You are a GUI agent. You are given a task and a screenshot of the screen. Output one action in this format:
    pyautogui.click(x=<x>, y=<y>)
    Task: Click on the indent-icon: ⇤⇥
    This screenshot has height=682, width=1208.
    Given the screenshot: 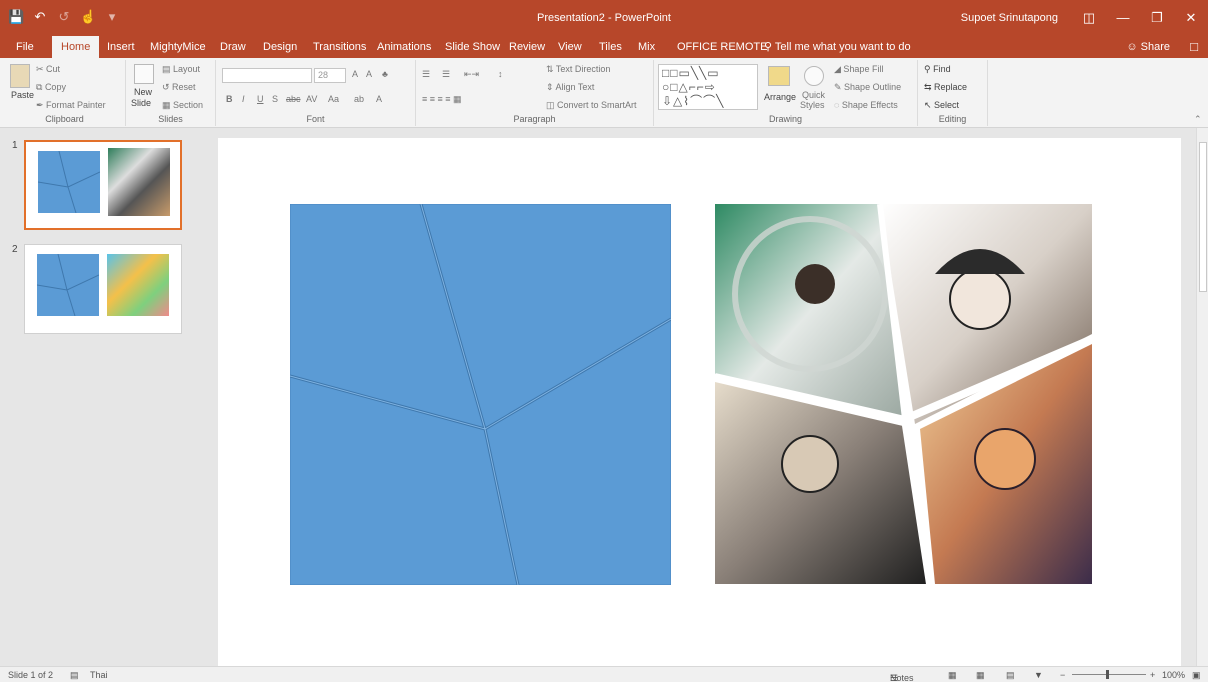 What is the action you would take?
    pyautogui.click(x=471, y=74)
    